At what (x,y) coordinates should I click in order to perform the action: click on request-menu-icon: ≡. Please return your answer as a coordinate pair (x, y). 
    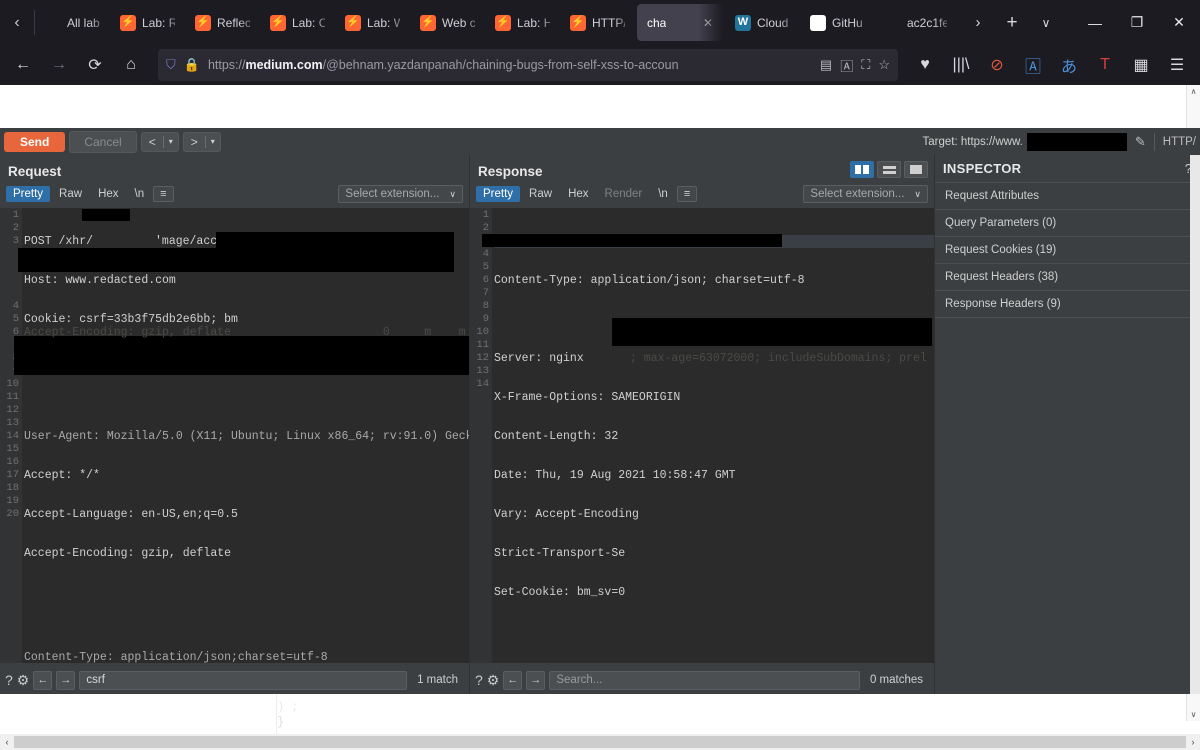
    Looking at the image, I should click on (163, 194).